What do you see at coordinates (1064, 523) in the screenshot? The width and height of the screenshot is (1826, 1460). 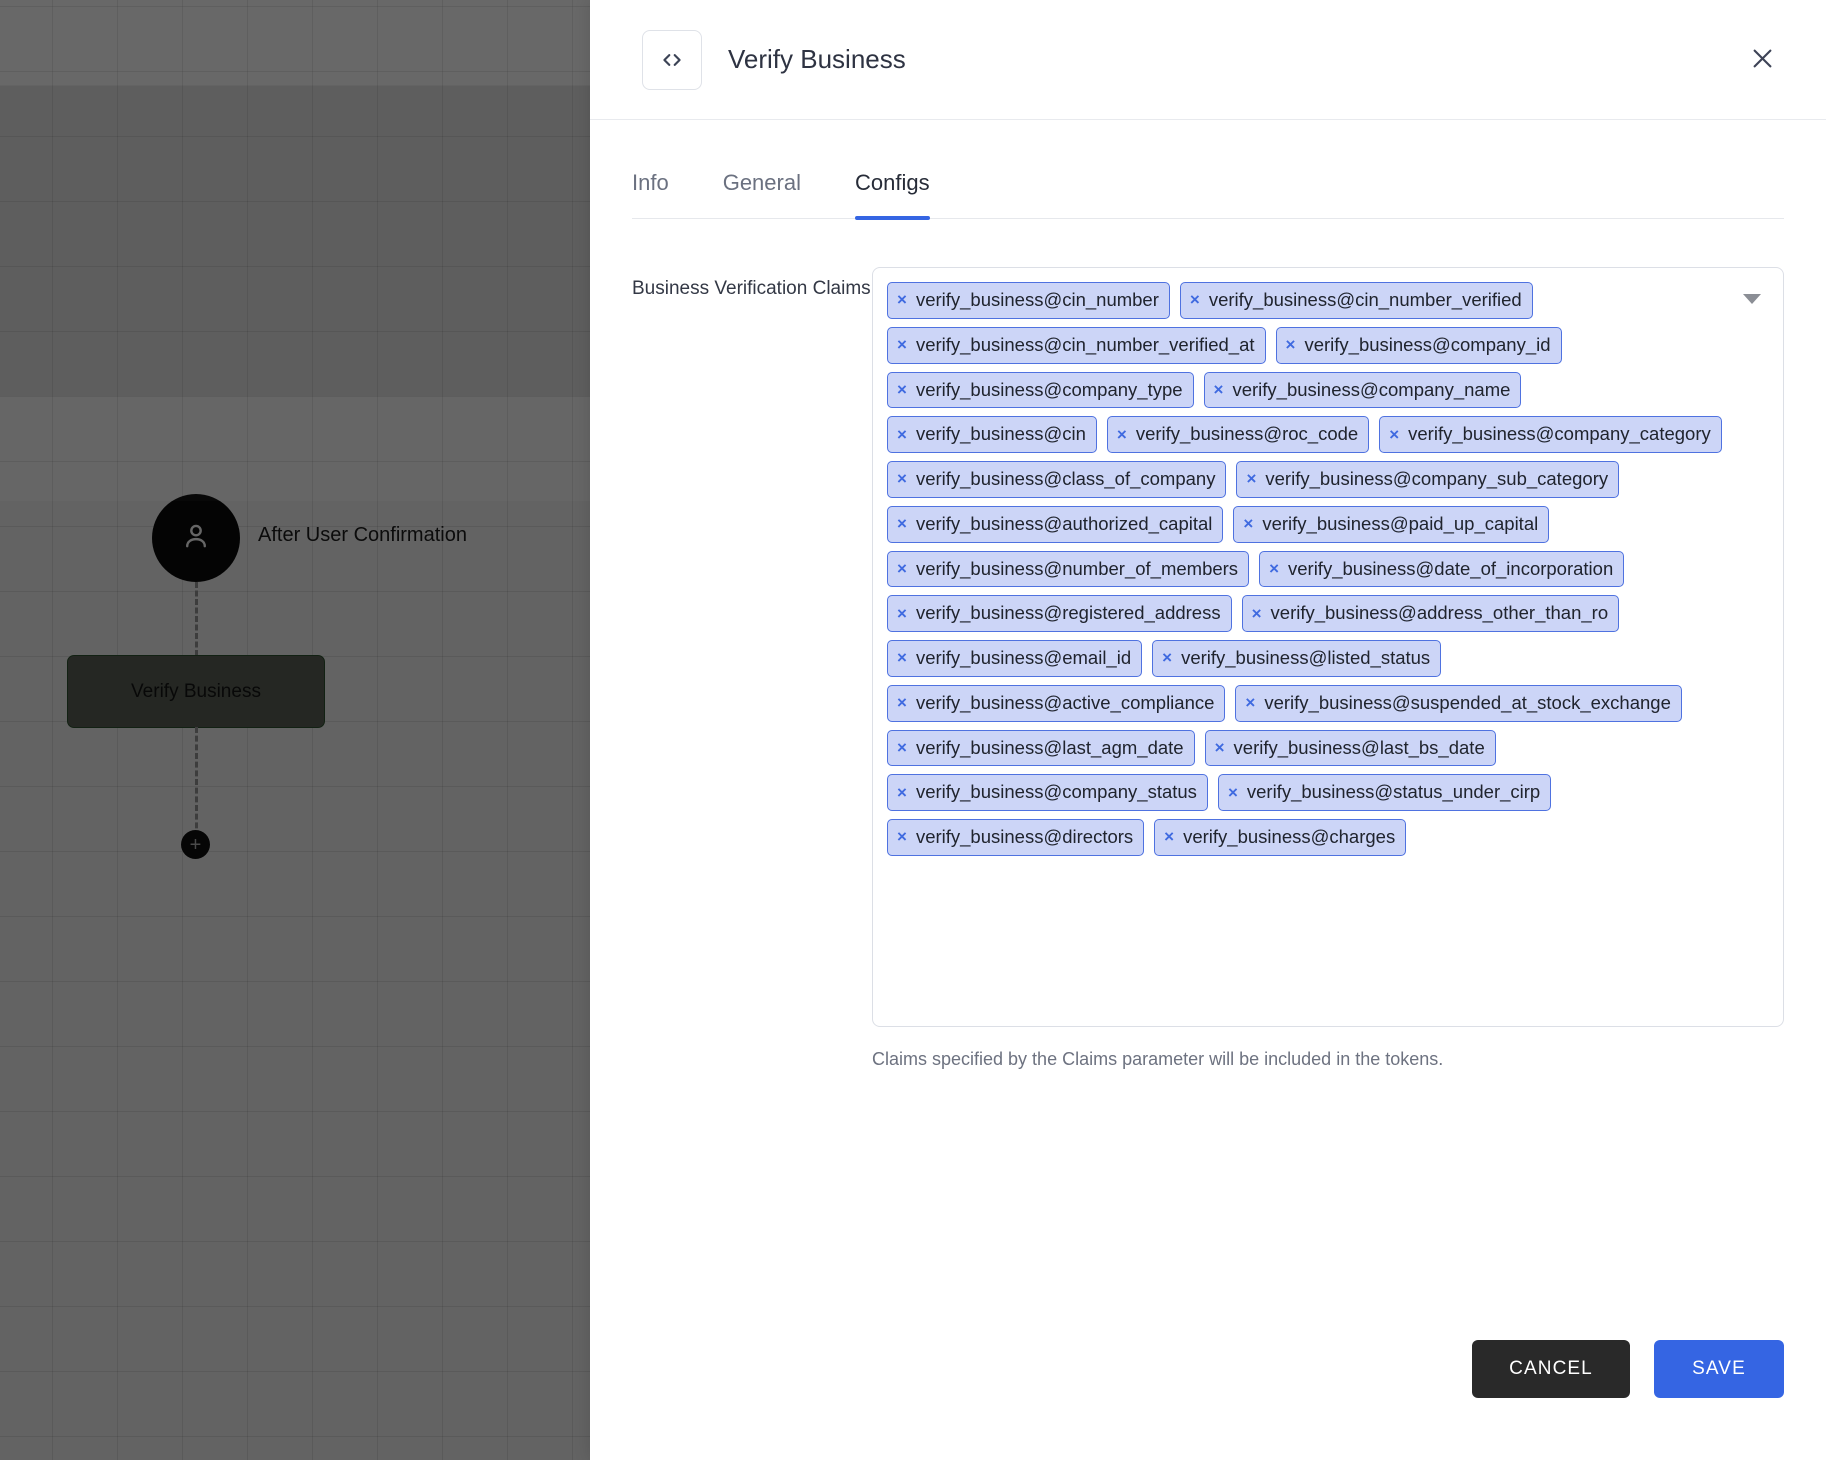 I see `claim-chip-label: verify_business@authorized_capital` at bounding box center [1064, 523].